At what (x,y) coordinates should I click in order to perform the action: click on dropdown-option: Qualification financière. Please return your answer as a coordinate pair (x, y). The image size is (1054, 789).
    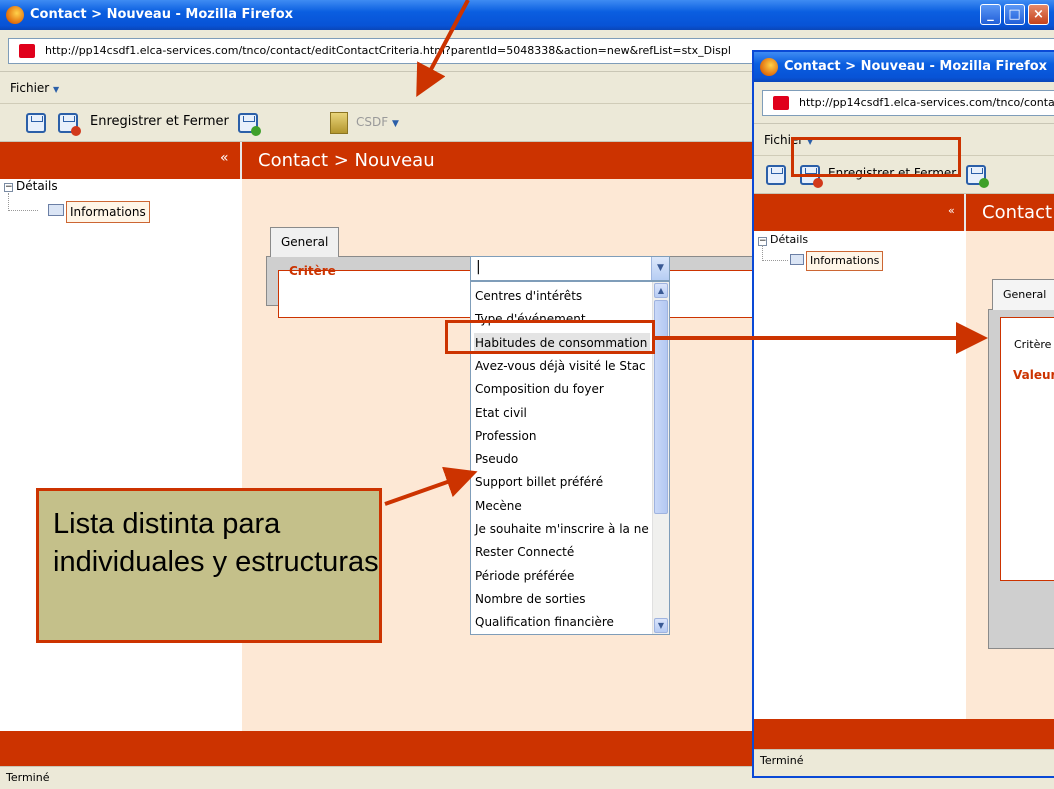
    Looking at the image, I should click on (562, 622).